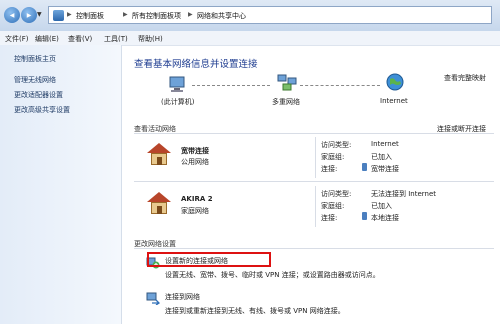 This screenshot has height=324, width=500. I want to click on back-arrow-icon: ◀, so click(12, 15).